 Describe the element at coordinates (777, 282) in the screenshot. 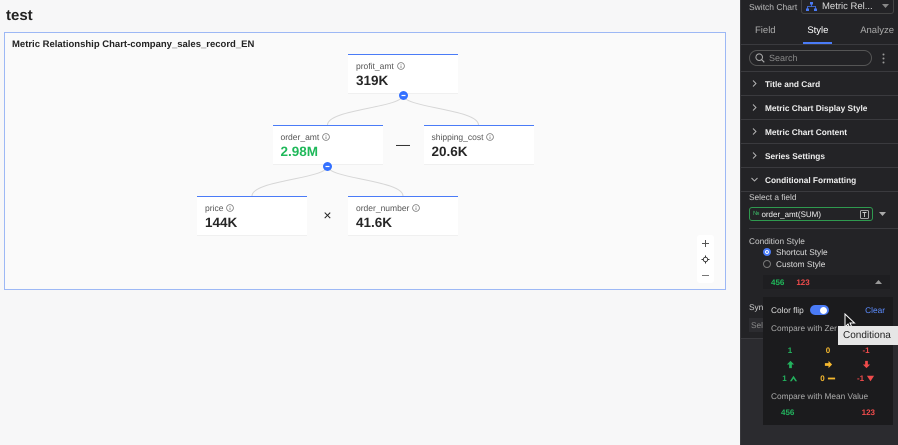

I see `preview-value: 456` at that location.